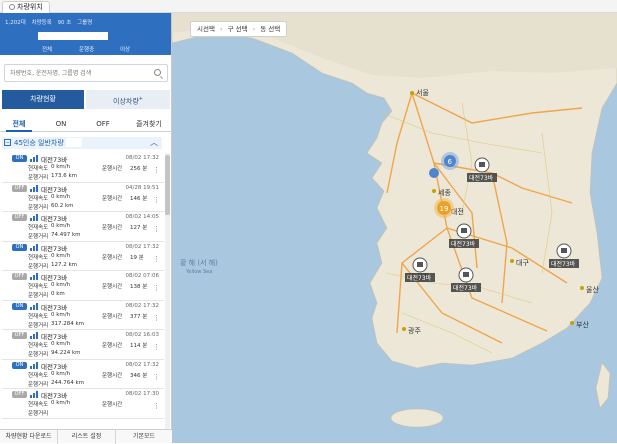 The width and height of the screenshot is (617, 444). What do you see at coordinates (167, 185) in the screenshot?
I see `scrollbar-thumb` at bounding box center [167, 185].